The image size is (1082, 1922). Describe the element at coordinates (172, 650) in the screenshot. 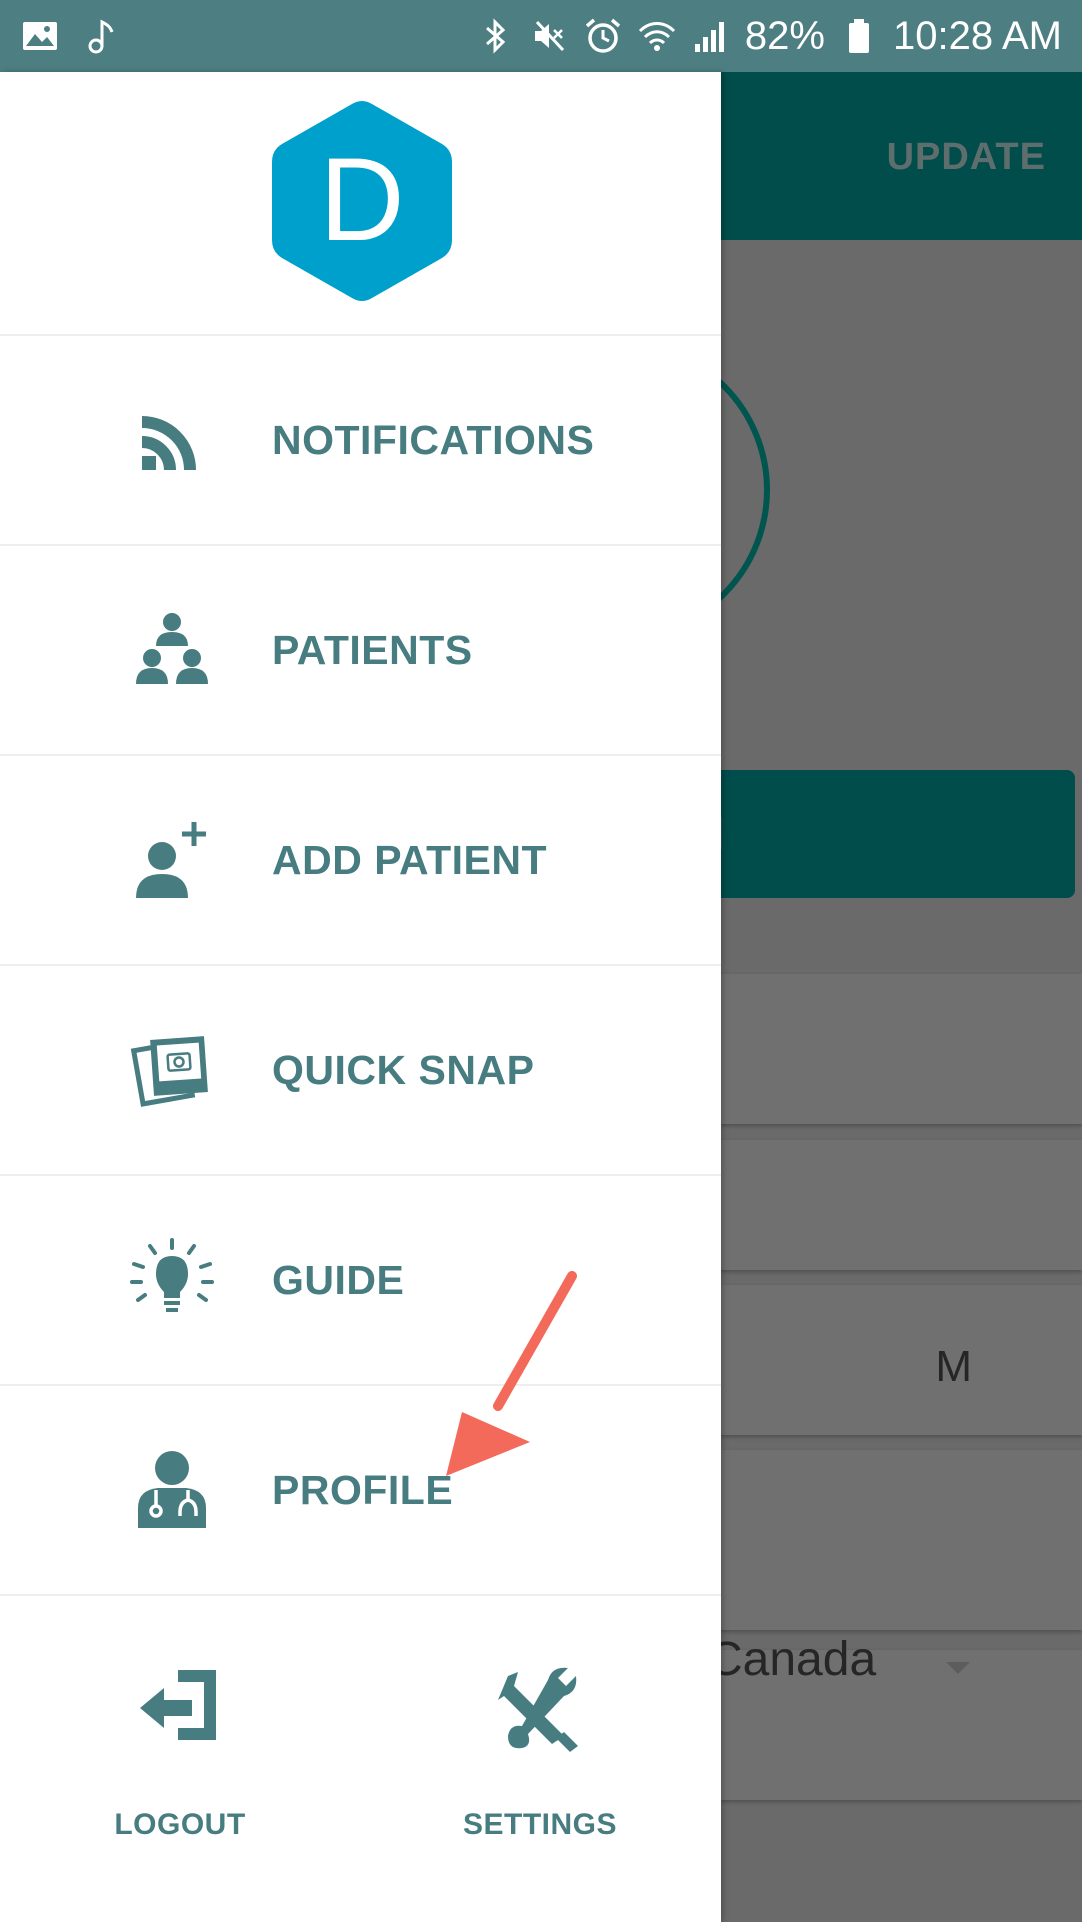

I see `patients-group-icon` at that location.